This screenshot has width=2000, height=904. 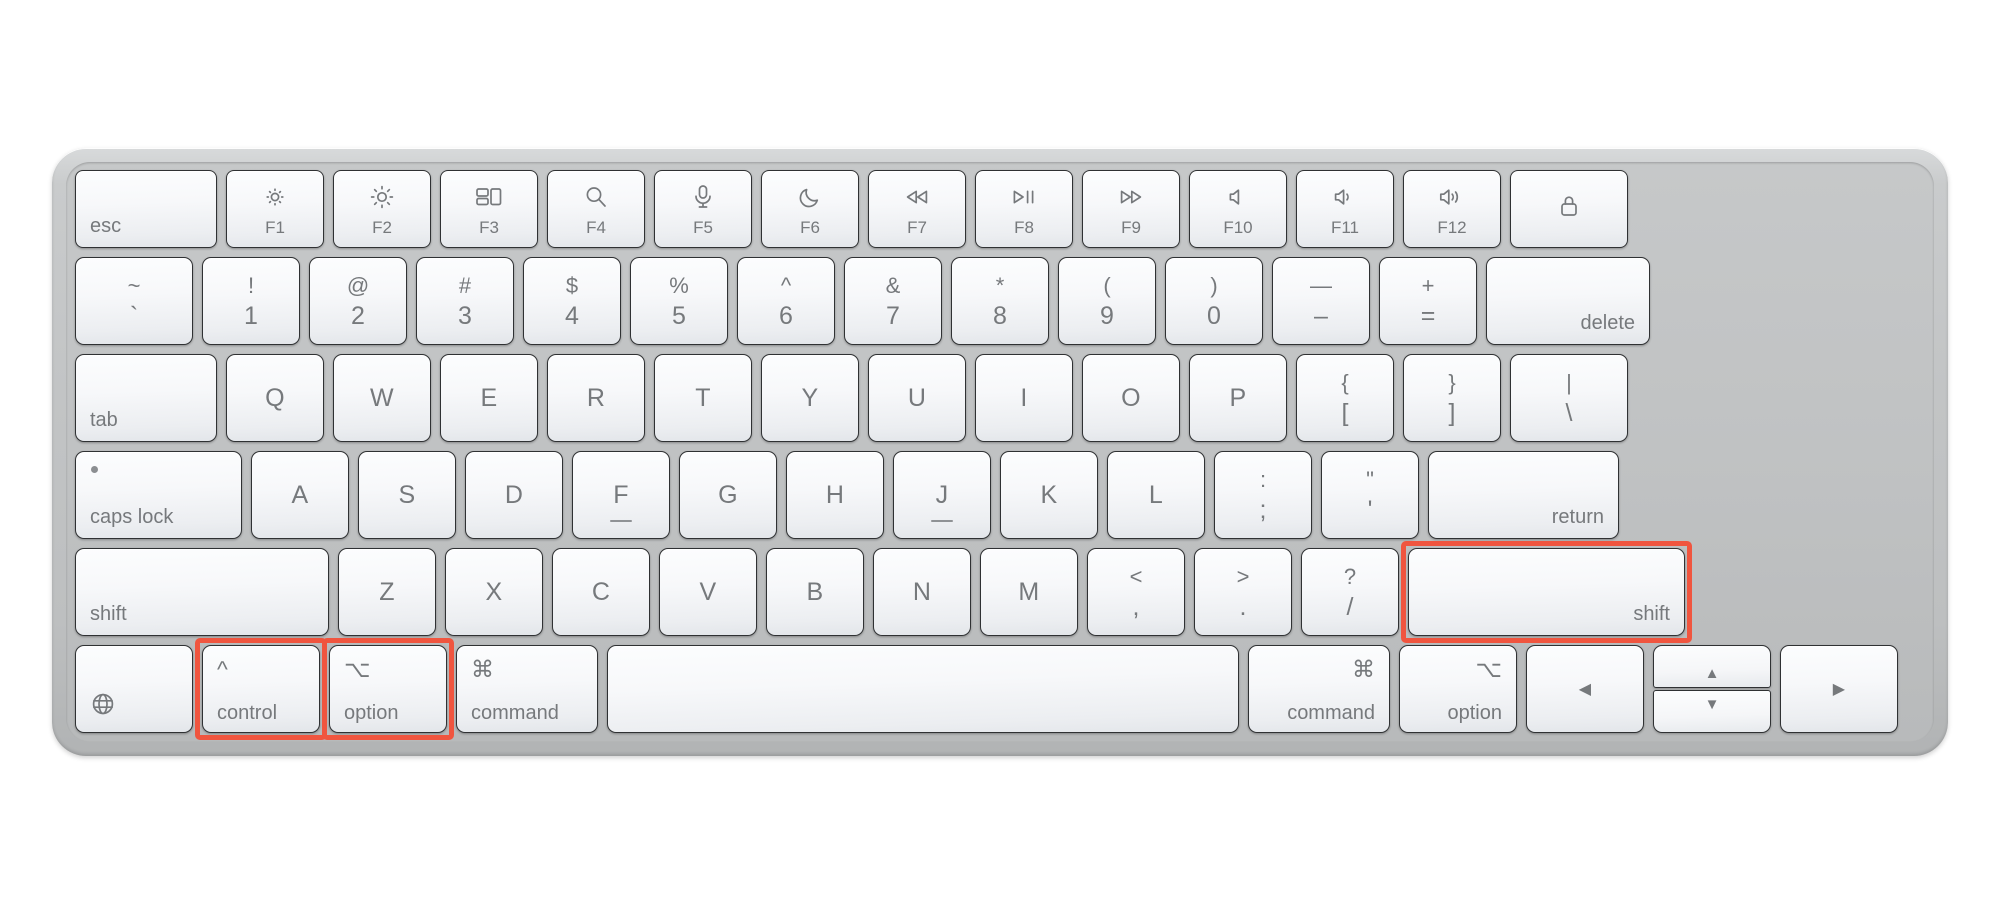 I want to click on key-control-left-label: control, so click(x=247, y=713).